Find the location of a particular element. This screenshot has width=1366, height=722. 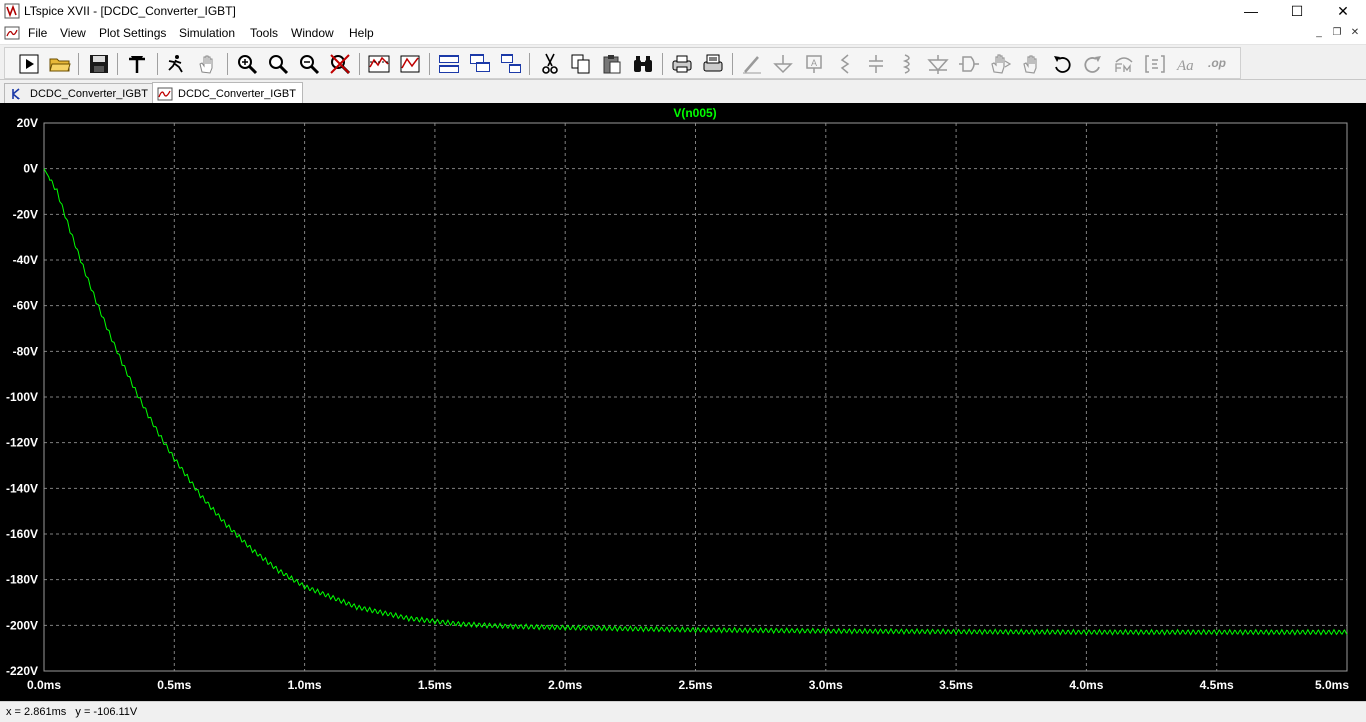

y-tick-label: -60V is located at coordinates (25, 306).